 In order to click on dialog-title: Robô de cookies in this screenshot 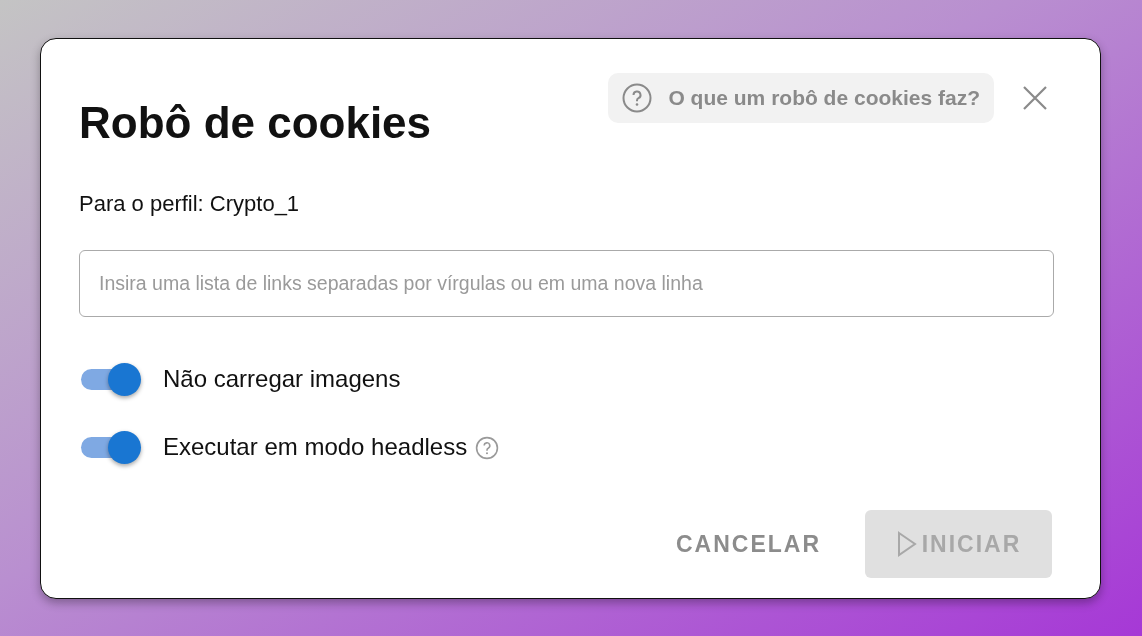, I will do `click(255, 123)`.